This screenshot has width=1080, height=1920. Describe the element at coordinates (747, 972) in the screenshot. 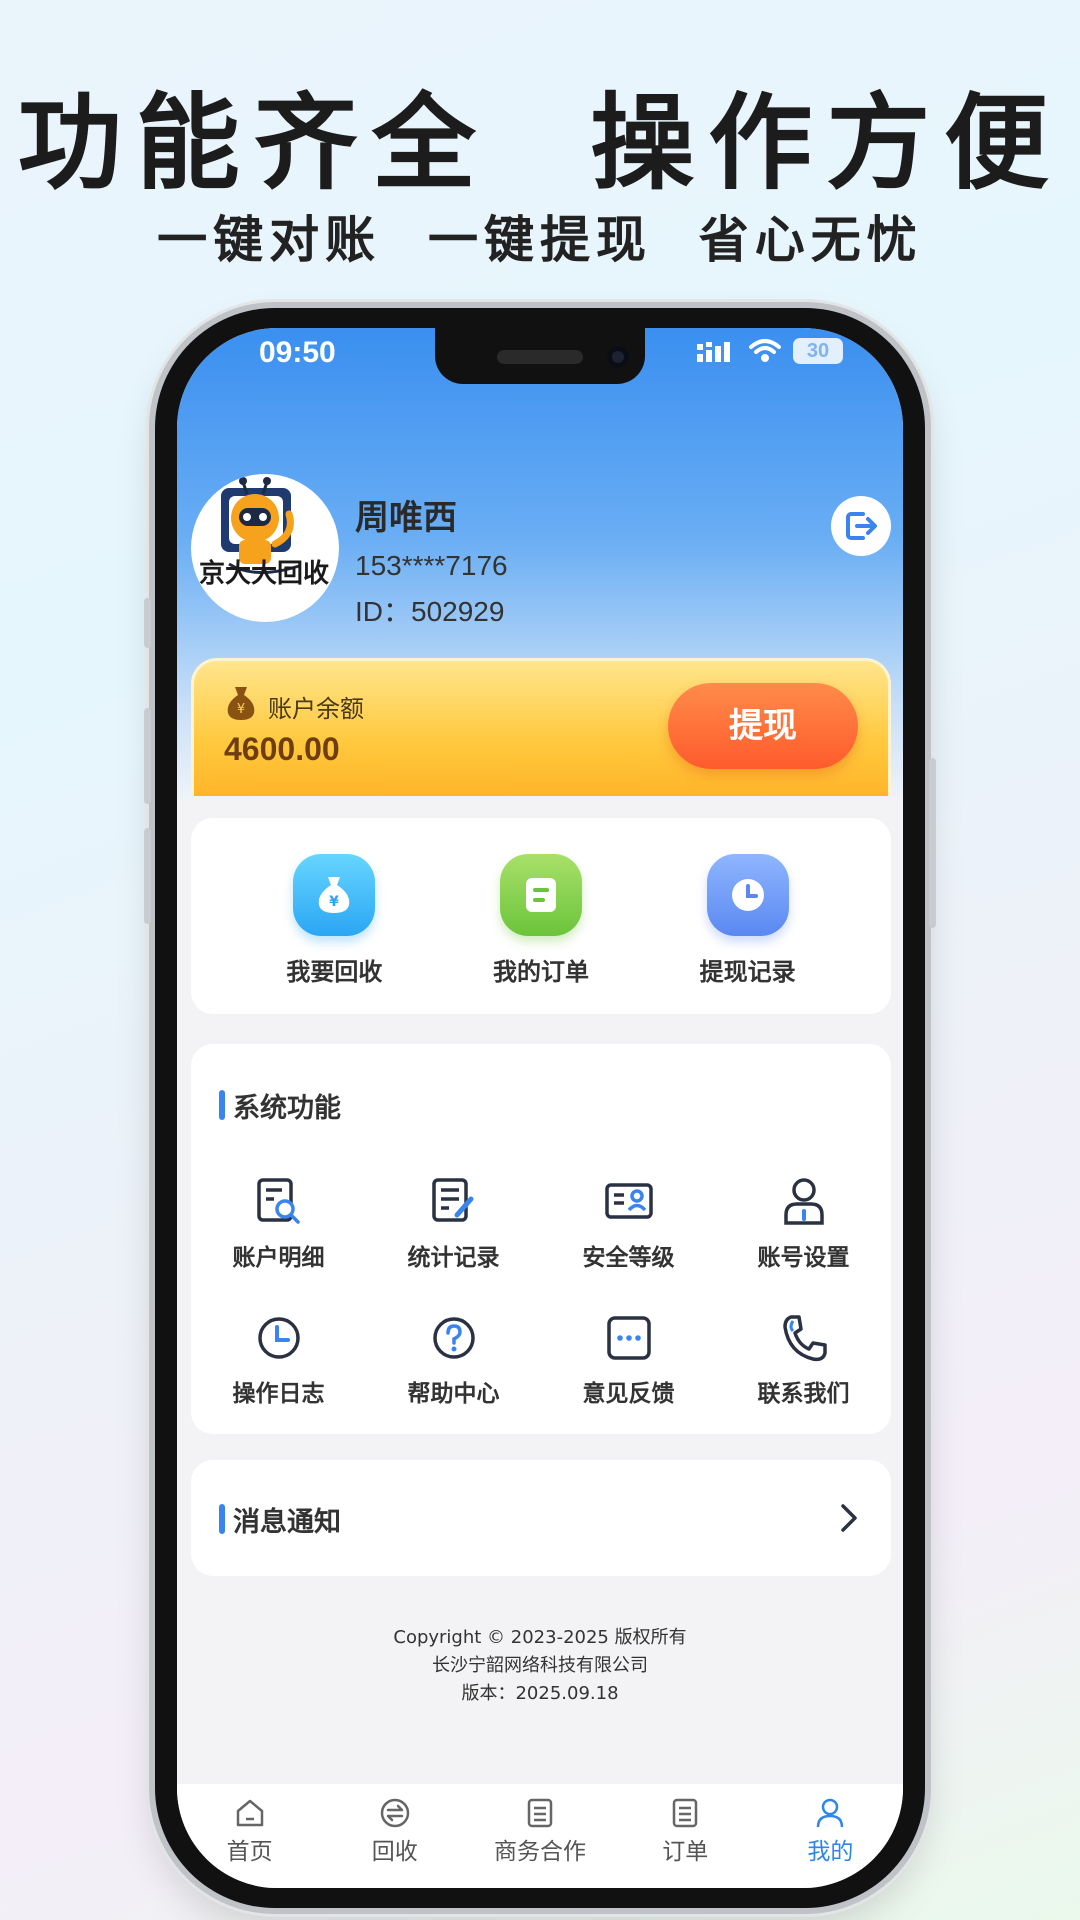

I see `quick-action-label: 提现记录` at that location.